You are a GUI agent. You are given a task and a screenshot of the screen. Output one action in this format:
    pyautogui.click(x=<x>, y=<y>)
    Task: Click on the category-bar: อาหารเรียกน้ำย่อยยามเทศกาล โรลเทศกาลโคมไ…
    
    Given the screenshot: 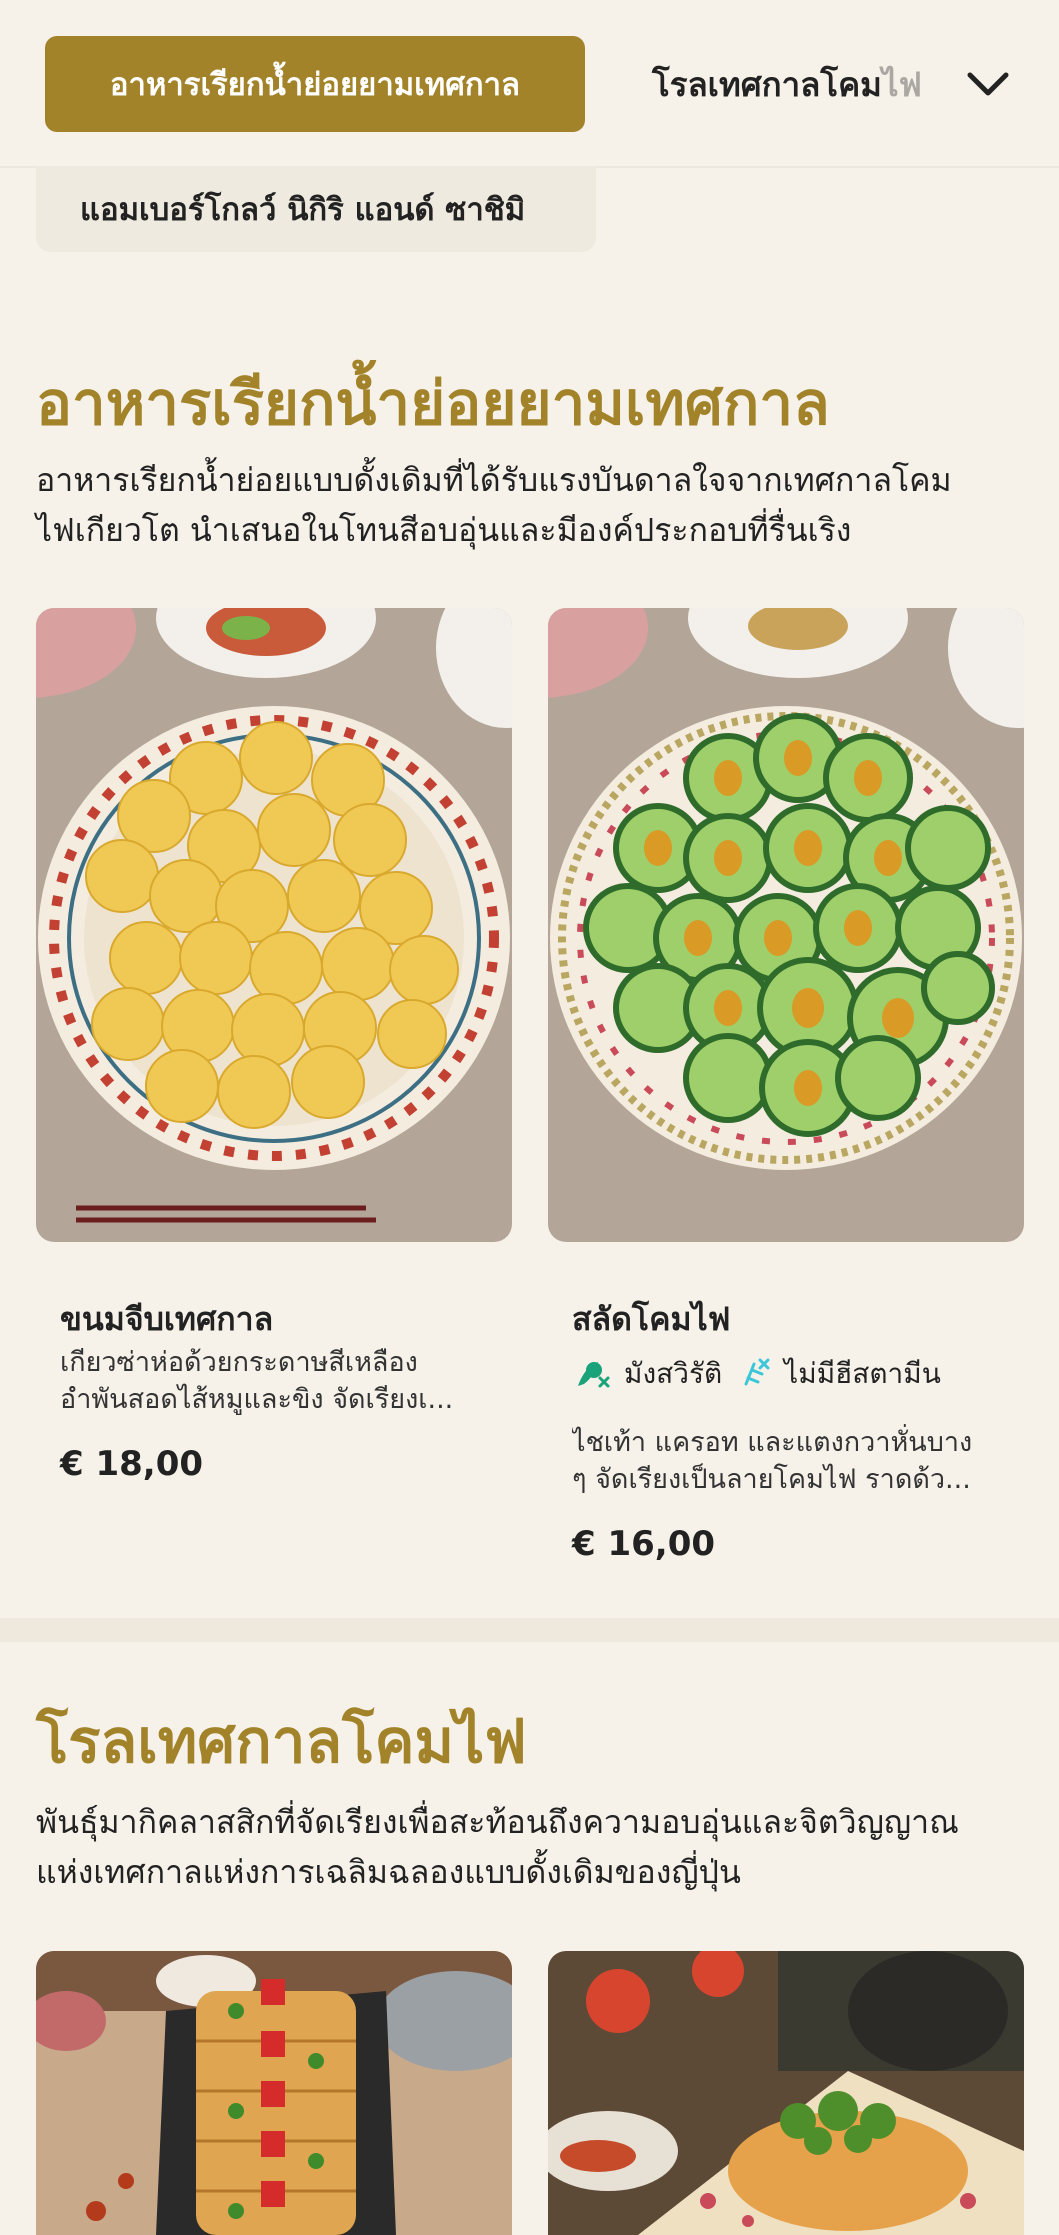 What is the action you would take?
    pyautogui.click(x=529, y=84)
    